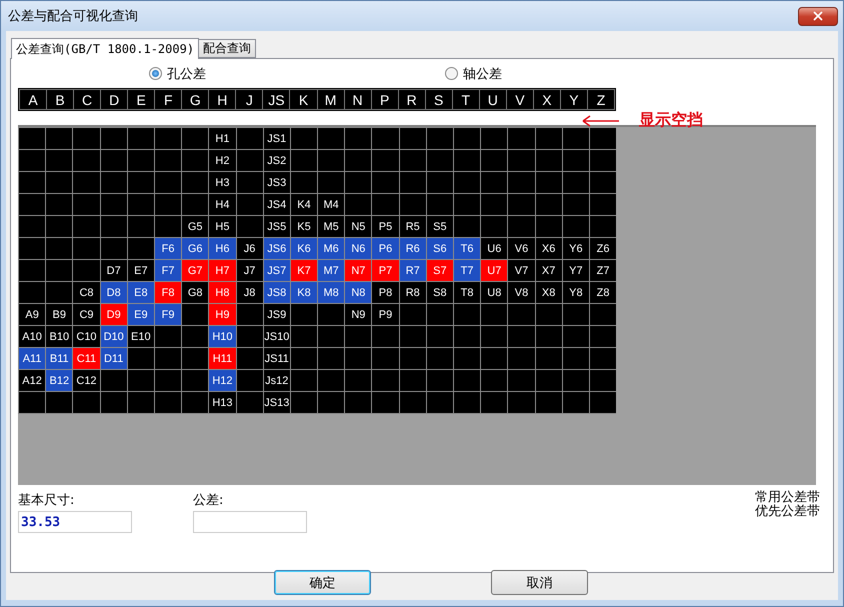 The image size is (844, 607). What do you see at coordinates (575, 248) in the screenshot?
I see `grid-cell: Y6` at bounding box center [575, 248].